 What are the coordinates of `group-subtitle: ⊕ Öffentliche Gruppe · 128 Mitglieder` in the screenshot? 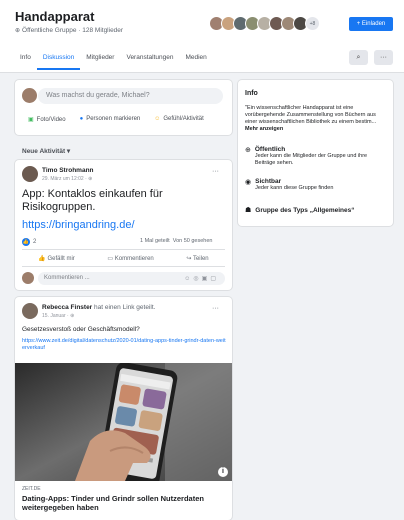 It's located at (69, 30).